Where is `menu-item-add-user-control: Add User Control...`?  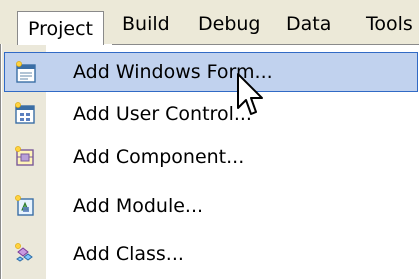 menu-item-add-user-control: Add User Control... is located at coordinates (211, 114).